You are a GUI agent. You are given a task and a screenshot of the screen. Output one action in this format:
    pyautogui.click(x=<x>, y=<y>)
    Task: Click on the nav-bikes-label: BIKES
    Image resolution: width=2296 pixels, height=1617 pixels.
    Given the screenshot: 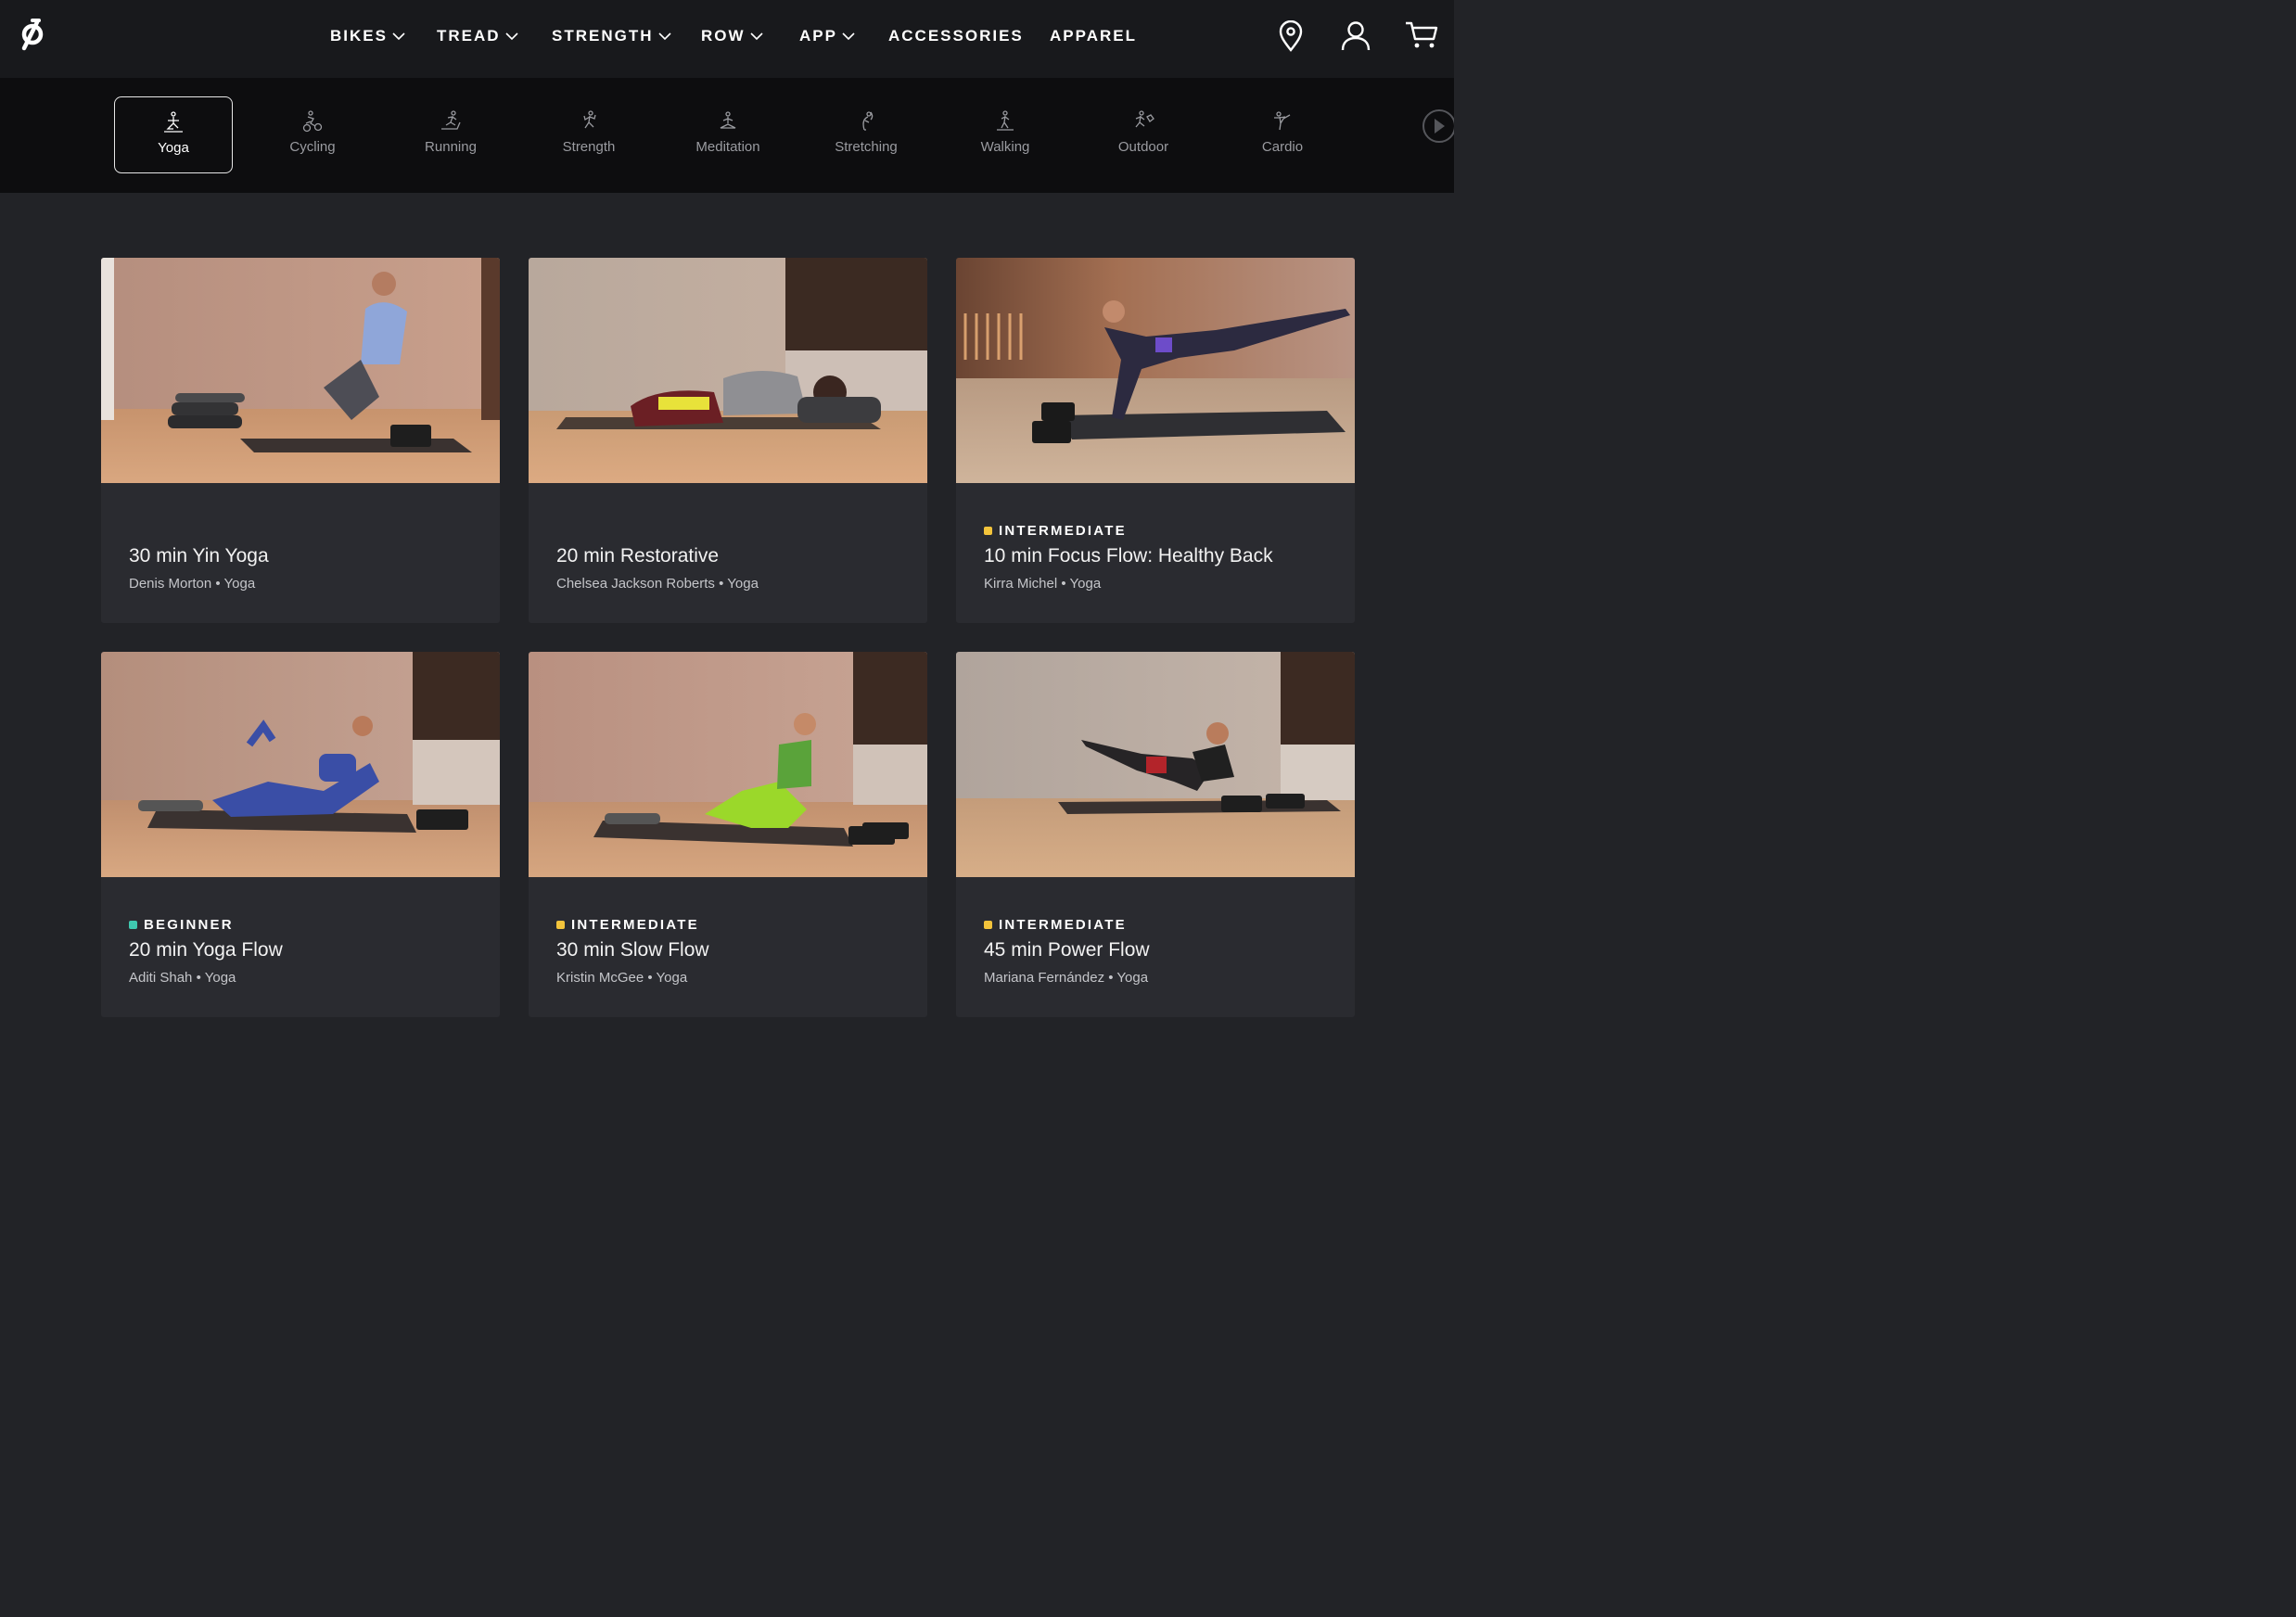 What is the action you would take?
    pyautogui.click(x=359, y=36)
    